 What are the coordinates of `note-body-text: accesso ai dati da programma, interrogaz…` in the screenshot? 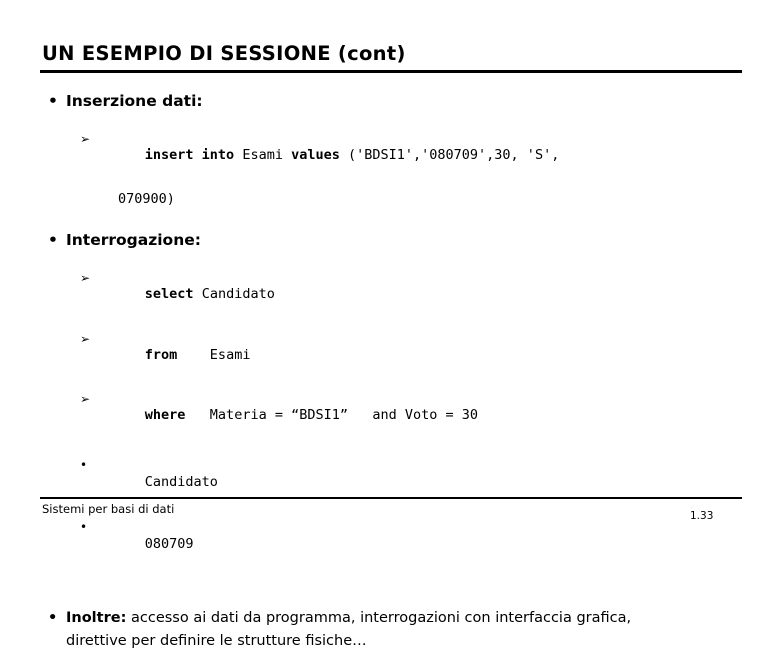 It's located at (349, 629).